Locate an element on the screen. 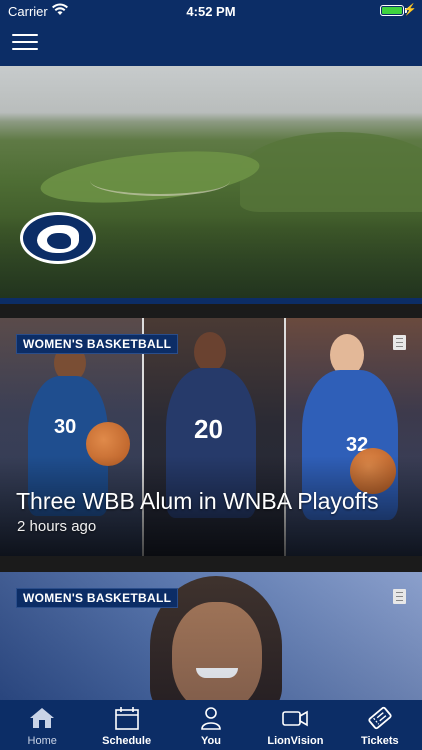 The height and width of the screenshot is (750, 422). hero-divider is located at coordinates (211, 301).